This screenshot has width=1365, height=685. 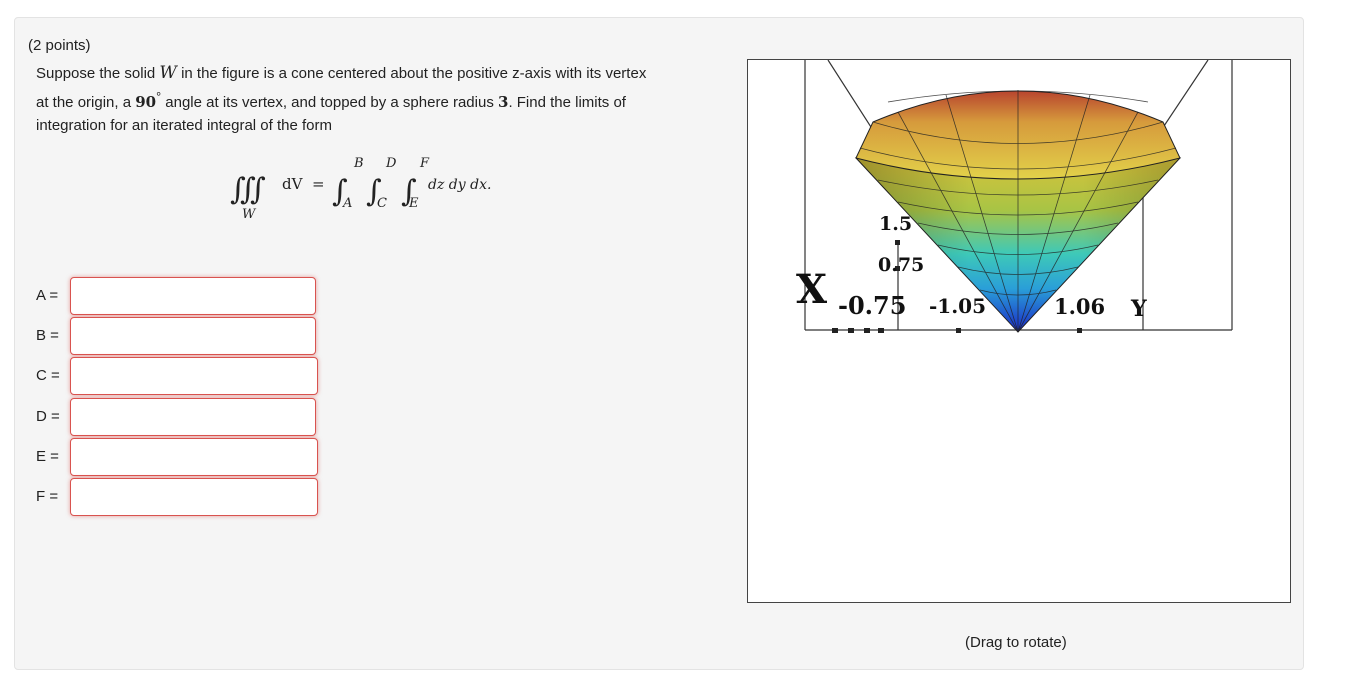 What do you see at coordinates (47, 496) in the screenshot?
I see `field-label-f: F =` at bounding box center [47, 496].